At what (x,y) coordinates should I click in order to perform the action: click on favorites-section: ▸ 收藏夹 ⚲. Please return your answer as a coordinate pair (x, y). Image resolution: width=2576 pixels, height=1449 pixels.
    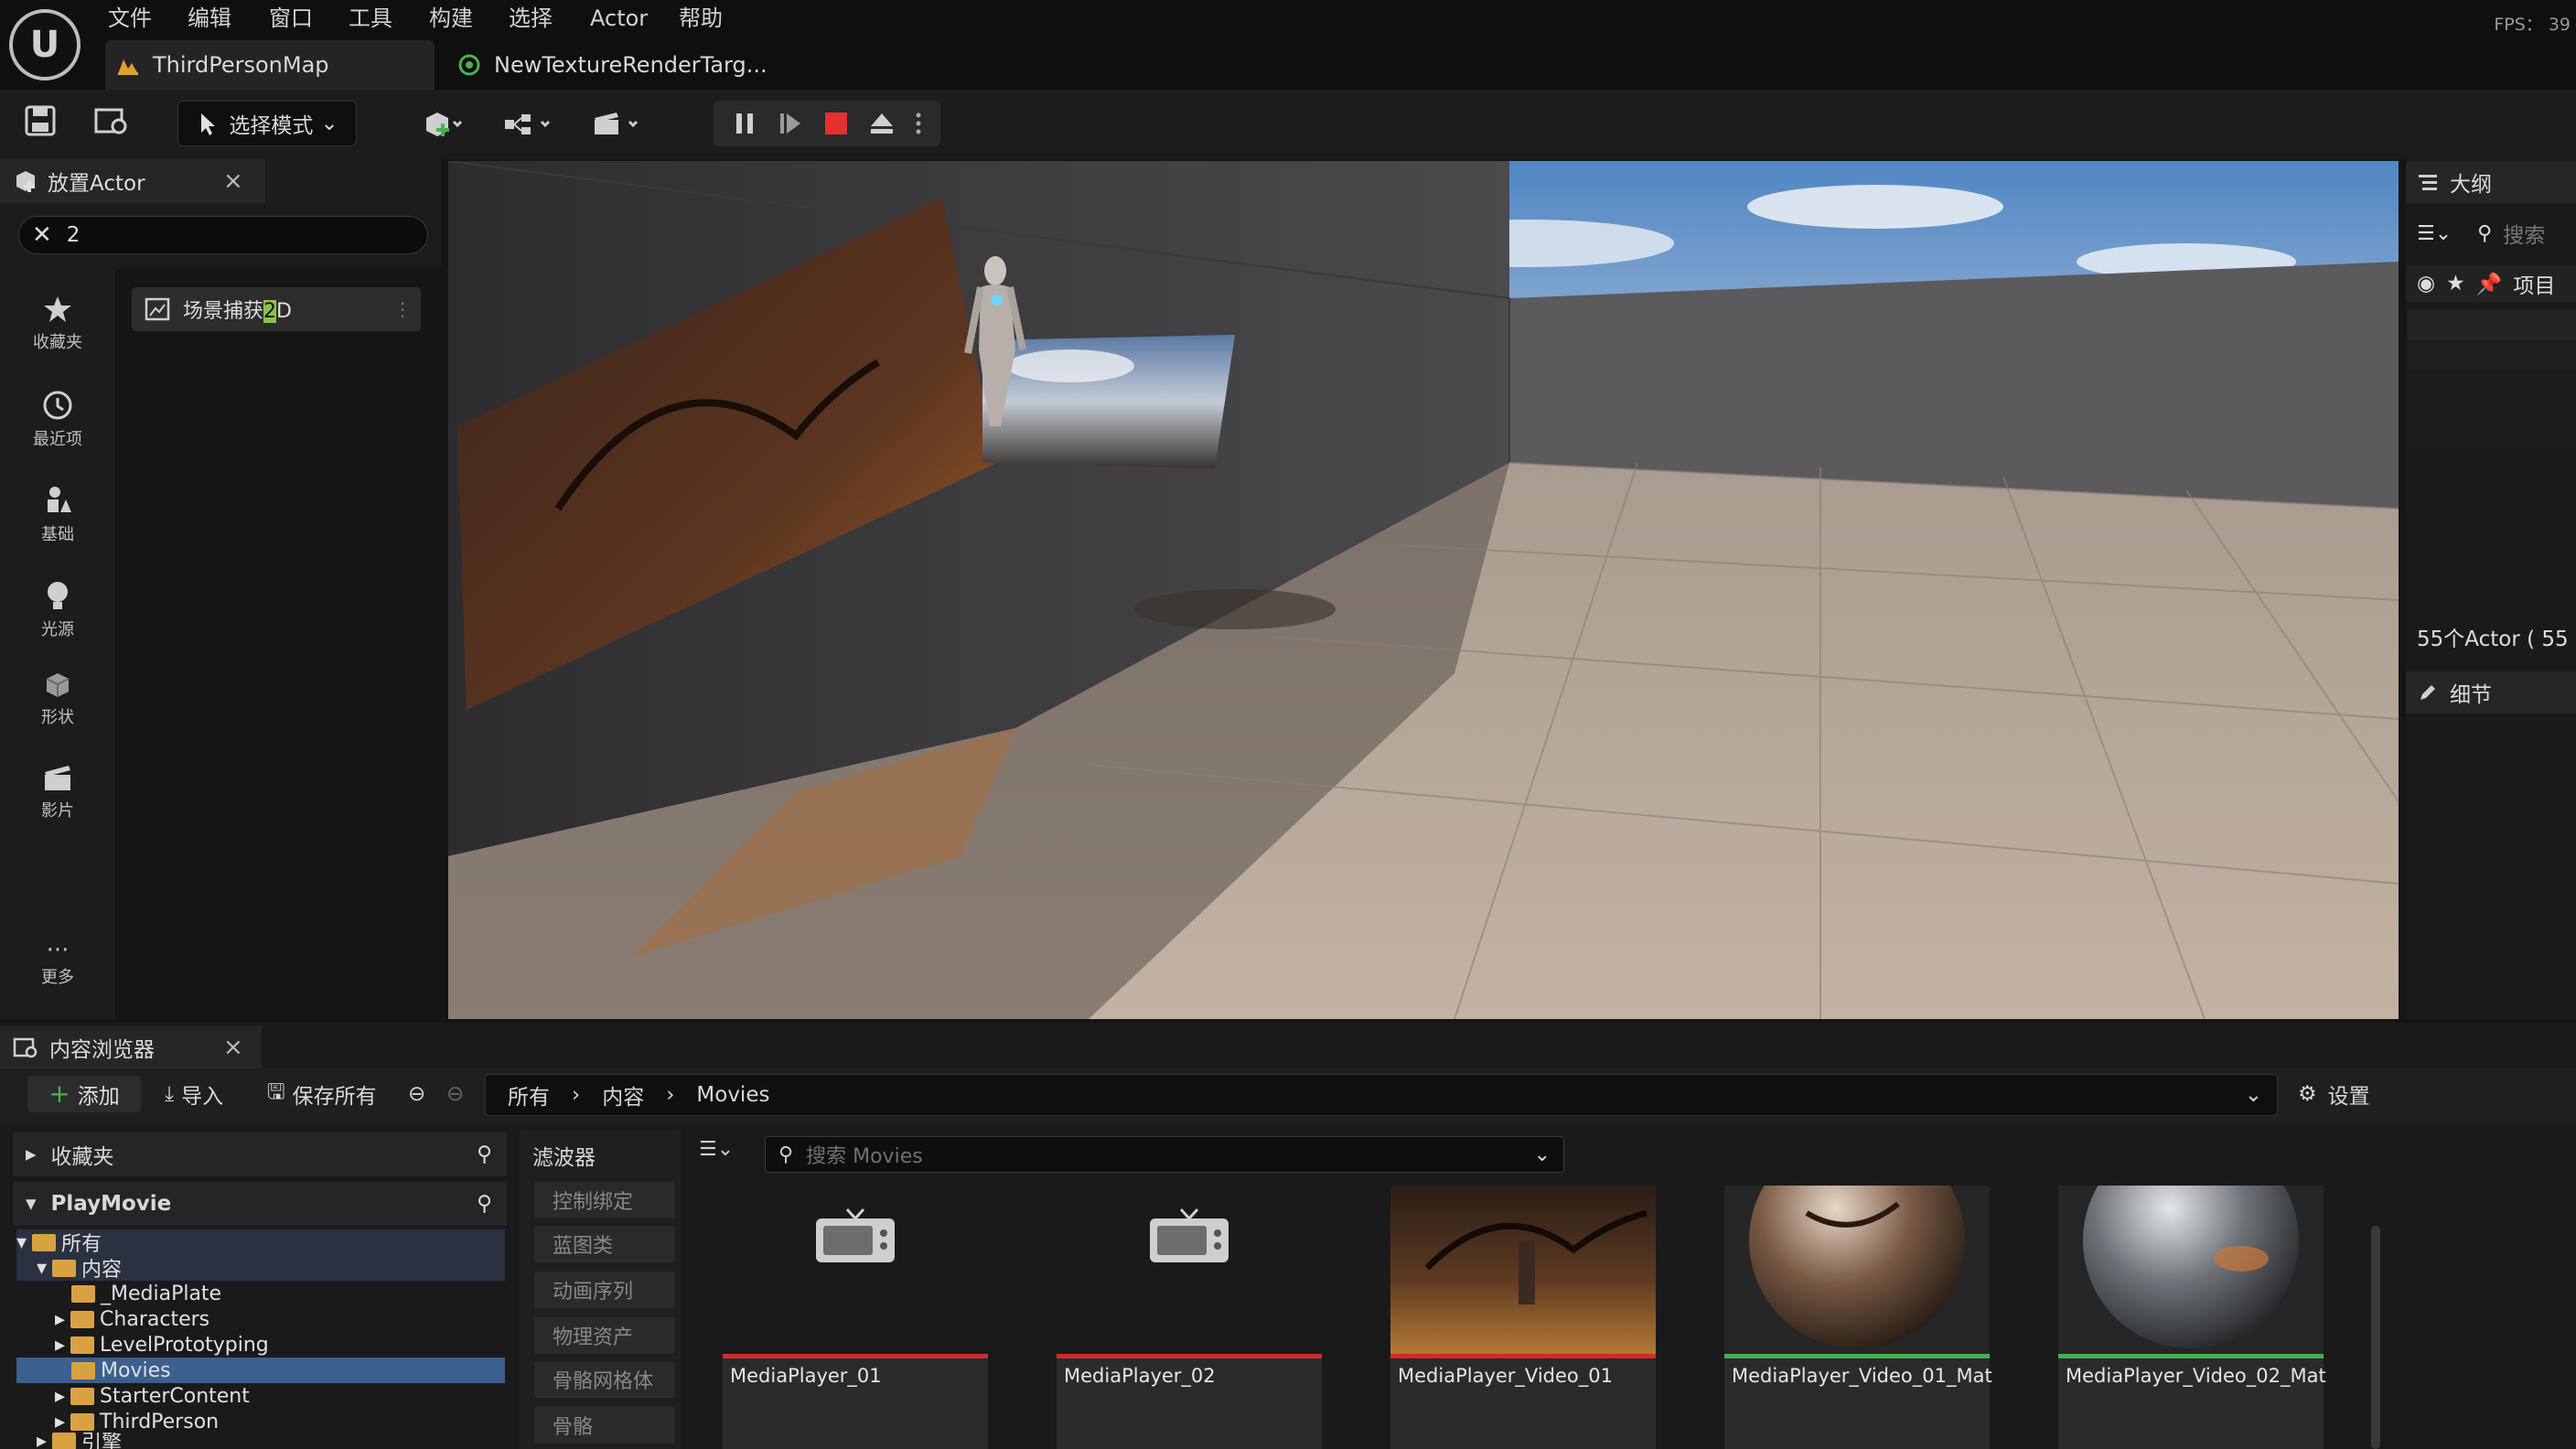
    Looking at the image, I should click on (260, 1154).